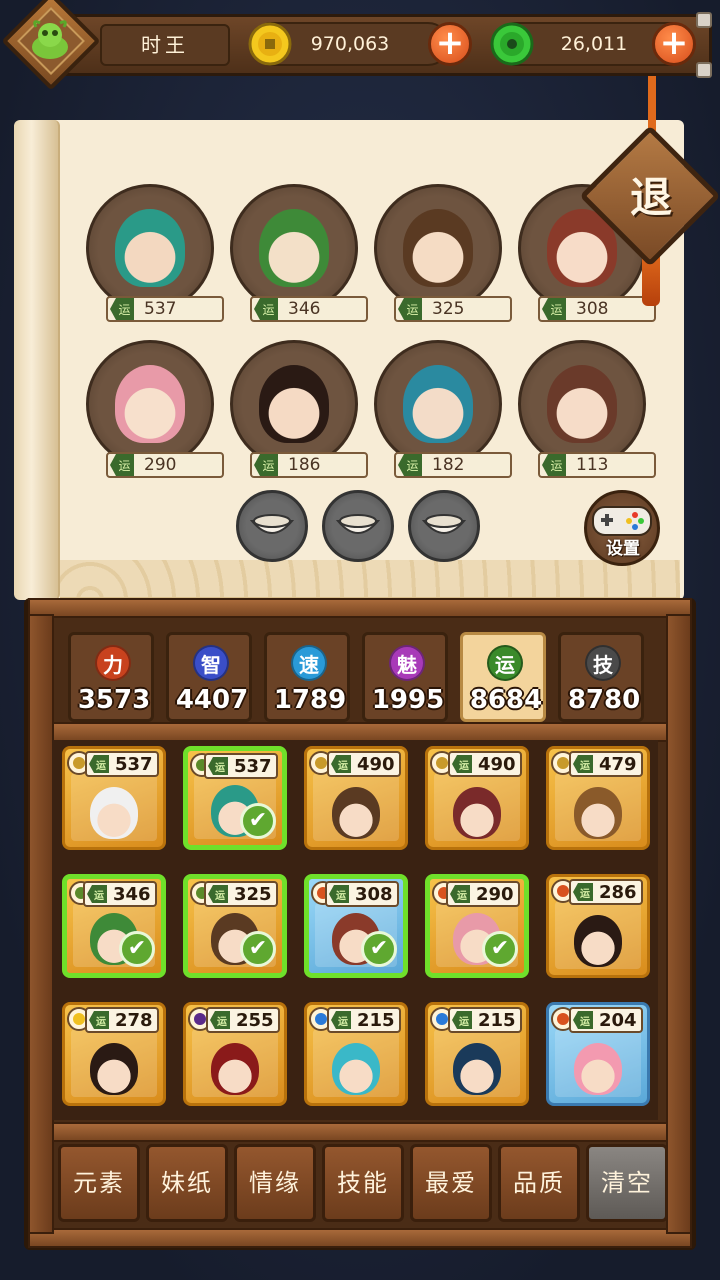  What do you see at coordinates (356, 926) in the screenshot?
I see `character-card: 运 308 ✔` at bounding box center [356, 926].